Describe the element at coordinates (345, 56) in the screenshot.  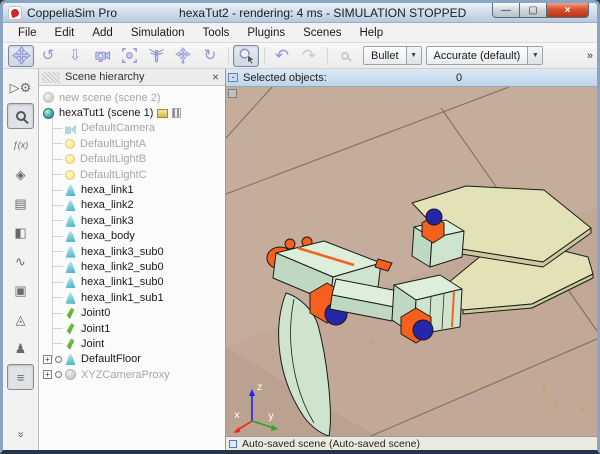
I see `visualize-dynamics-button` at that location.